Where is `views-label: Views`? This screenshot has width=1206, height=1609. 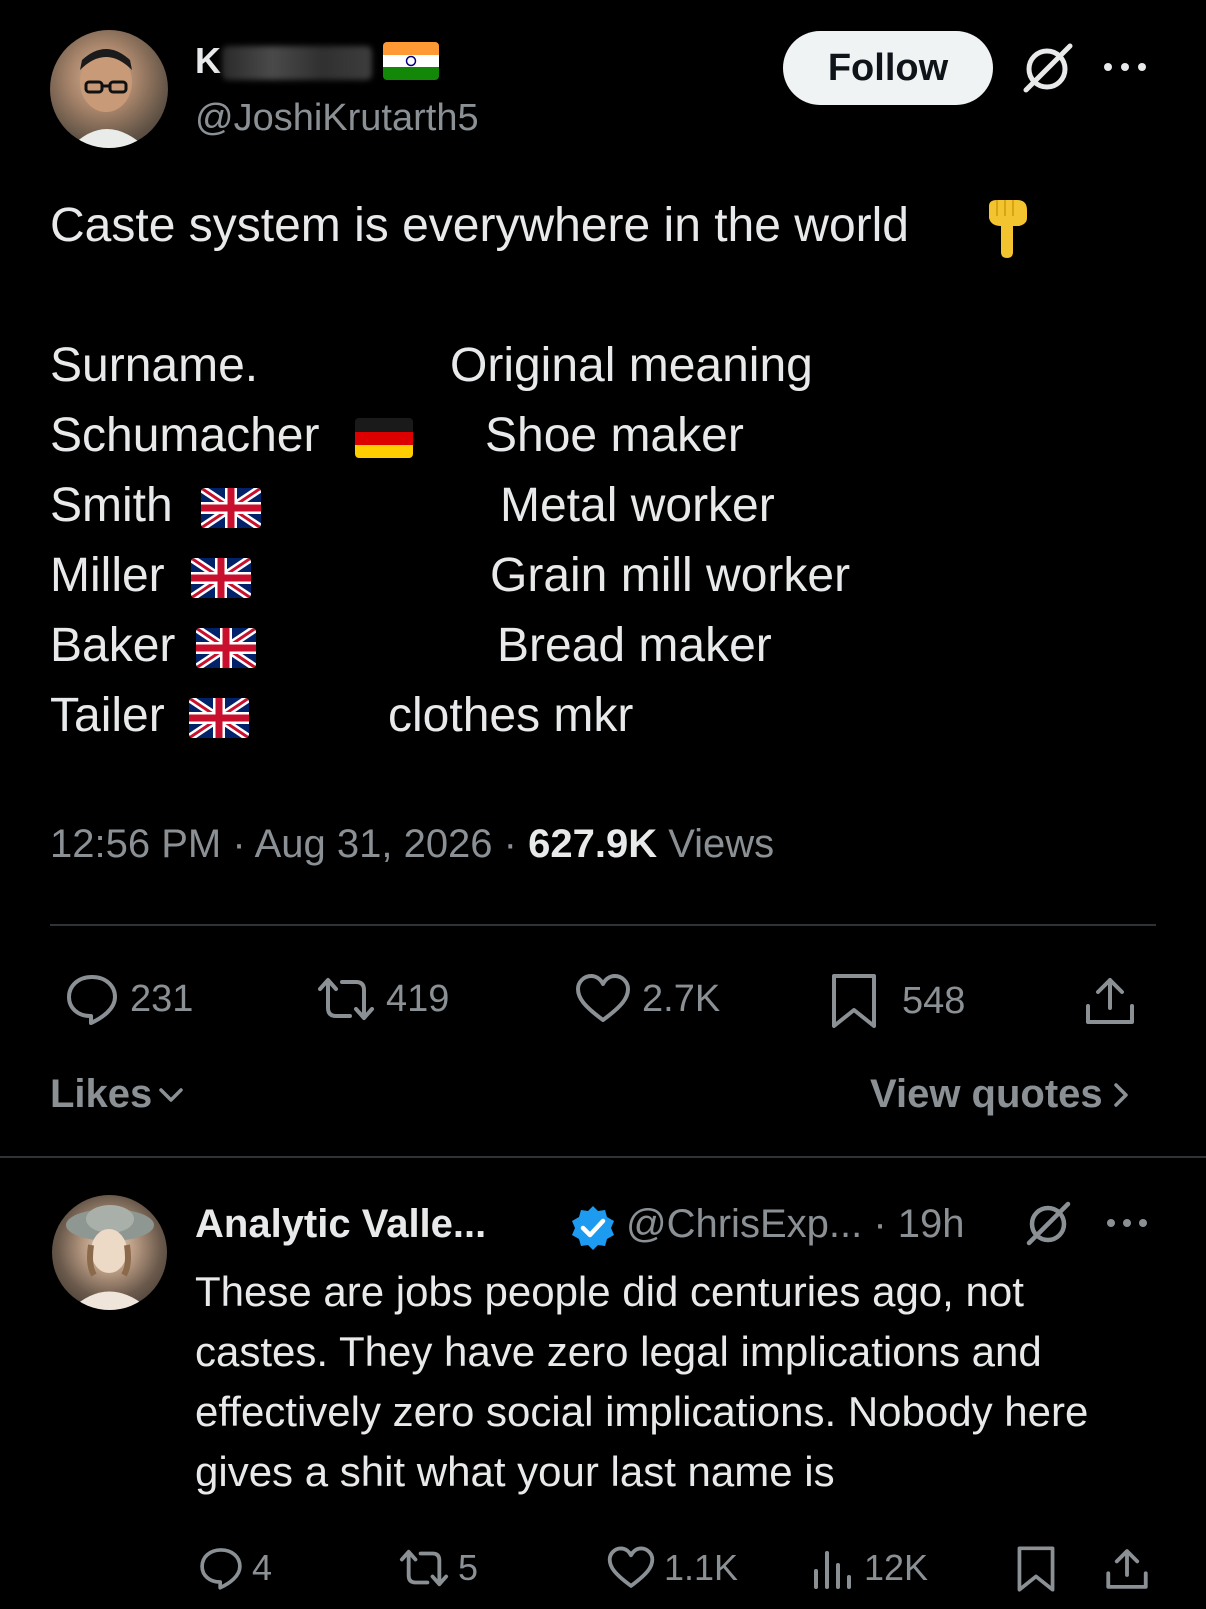 views-label: Views is located at coordinates (716, 844).